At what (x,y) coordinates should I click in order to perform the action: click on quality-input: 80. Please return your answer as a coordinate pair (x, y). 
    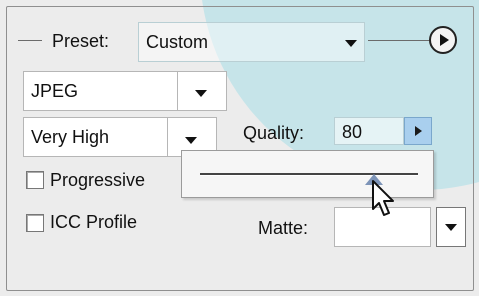
    Looking at the image, I should click on (369, 131).